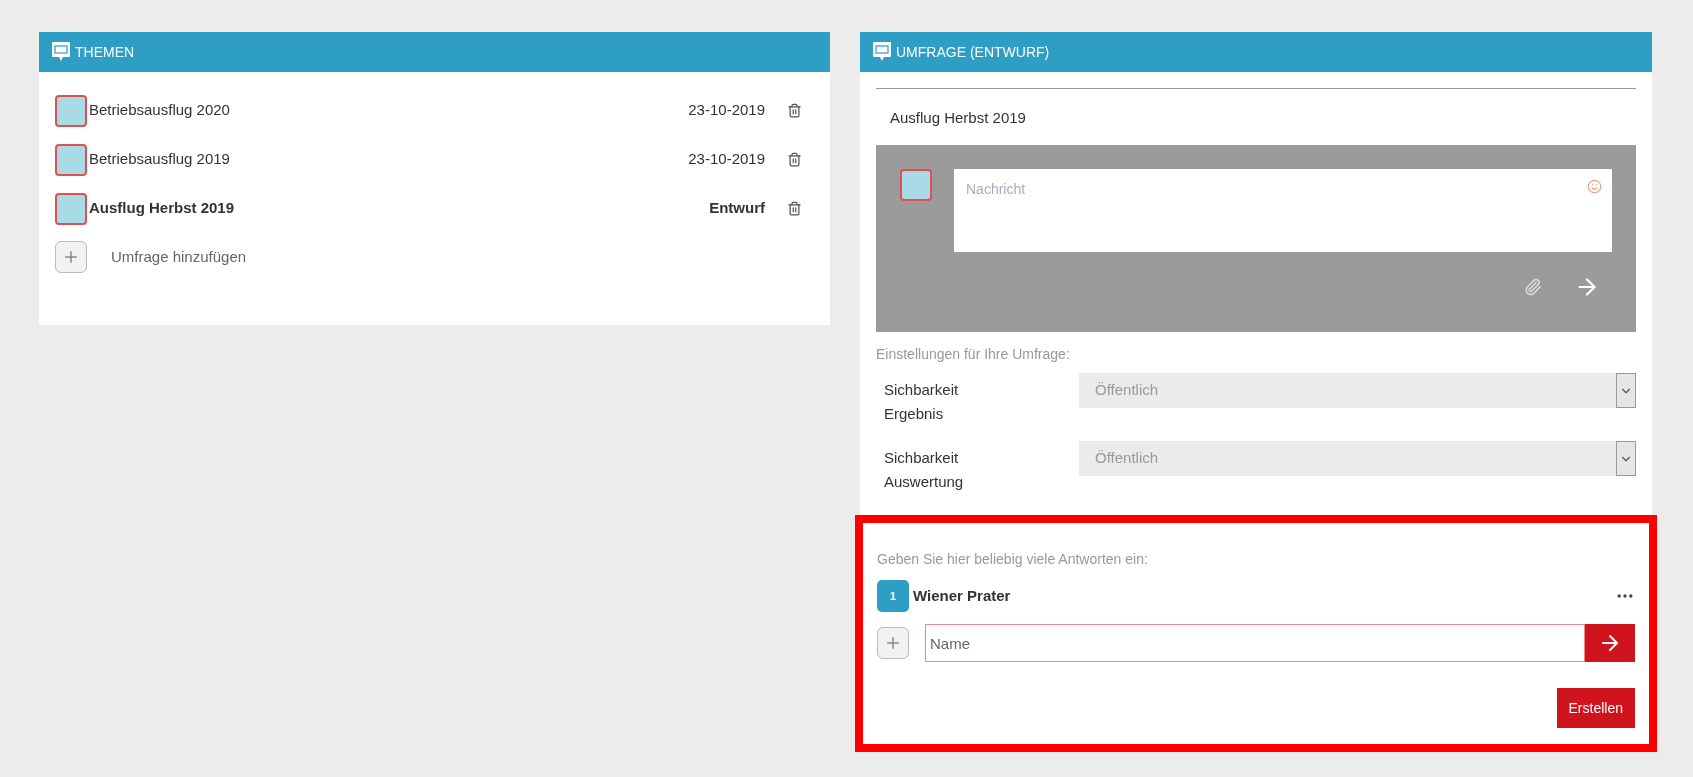 The image size is (1693, 777). I want to click on message-field: Nachricht, so click(1283, 210).